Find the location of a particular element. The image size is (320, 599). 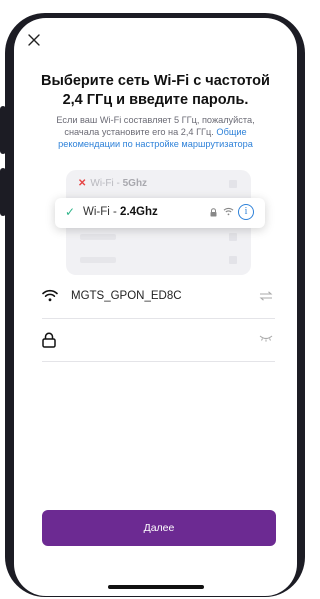

info-icon: i is located at coordinates (246, 212).